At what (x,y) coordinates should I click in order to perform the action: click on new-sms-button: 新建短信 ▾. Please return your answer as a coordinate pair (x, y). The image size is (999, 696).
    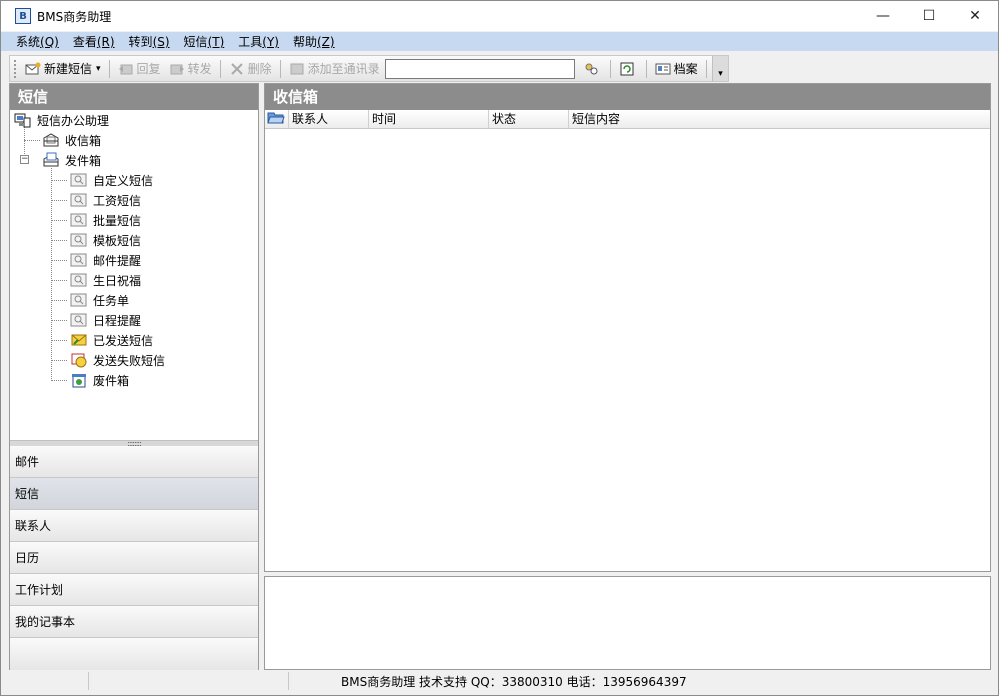
    Looking at the image, I should click on (63, 69).